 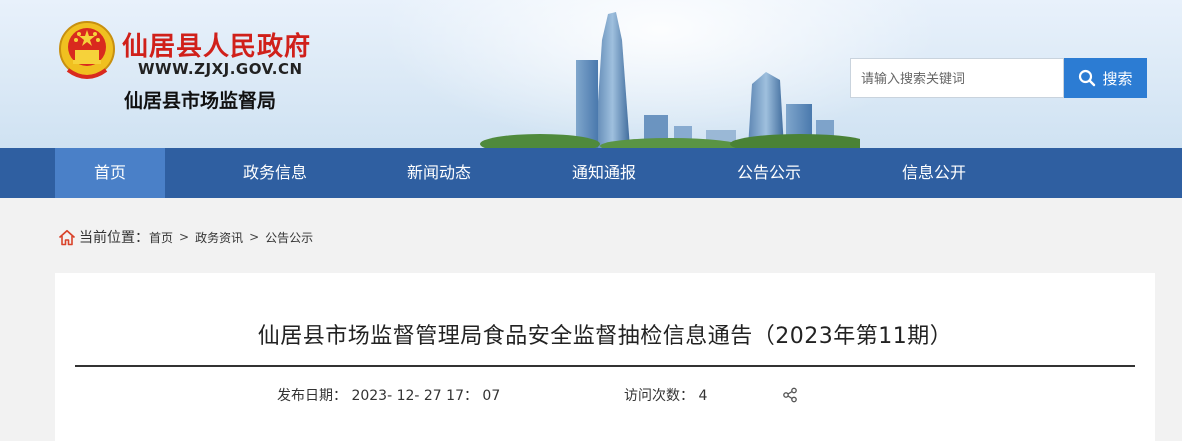 What do you see at coordinates (87, 50) in the screenshot?
I see `national-emblem-icon` at bounding box center [87, 50].